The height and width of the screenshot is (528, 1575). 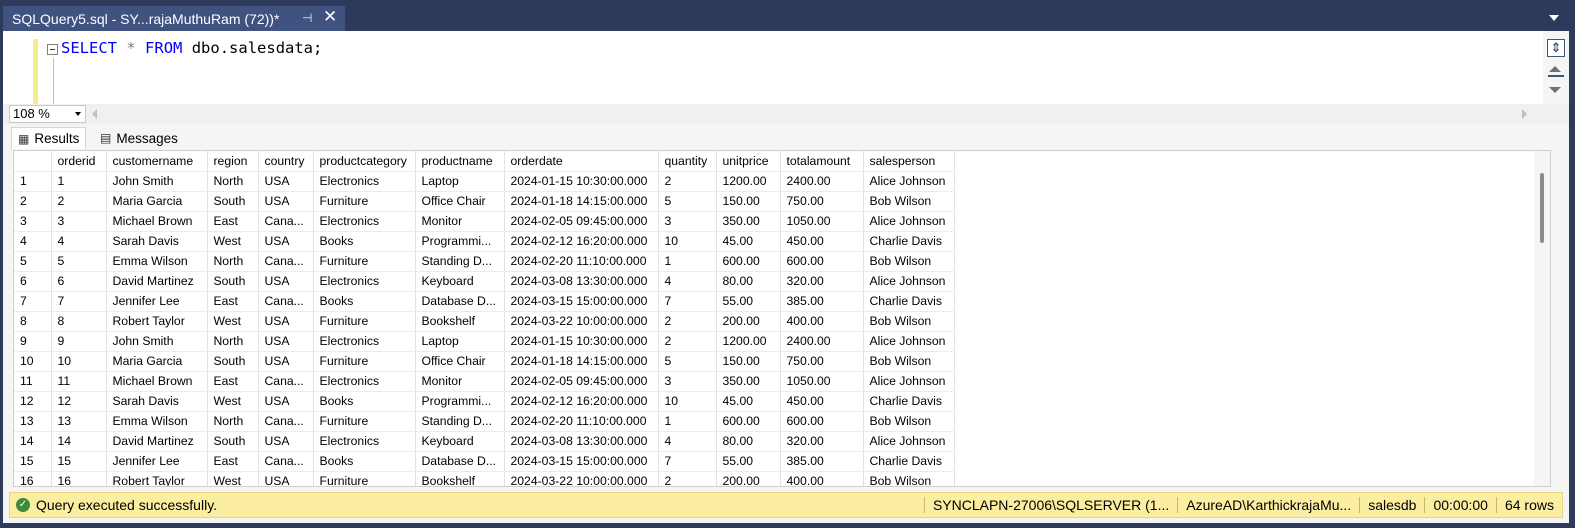 I want to click on column-header: unitprice, so click(x=748, y=161).